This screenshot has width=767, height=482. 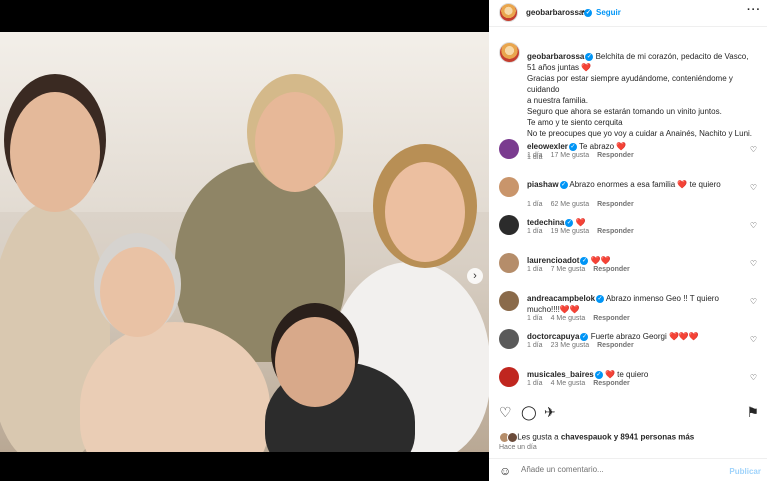 What do you see at coordinates (547, 146) in the screenshot?
I see `commenter-username: eleowexler` at bounding box center [547, 146].